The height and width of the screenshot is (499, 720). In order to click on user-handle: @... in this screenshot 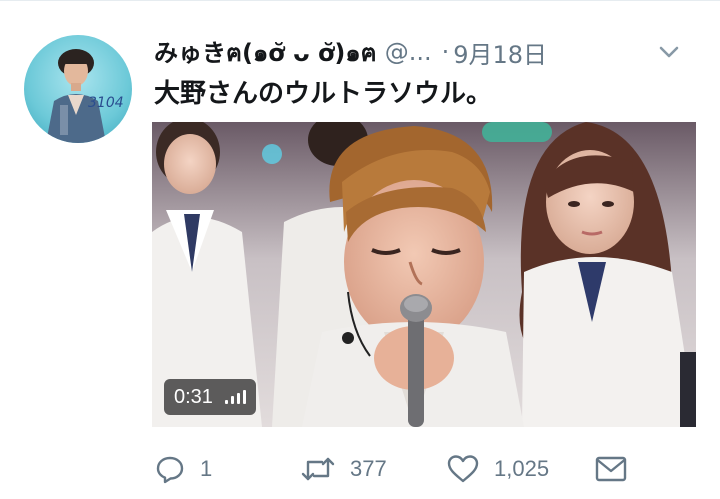, I will do `click(408, 52)`.